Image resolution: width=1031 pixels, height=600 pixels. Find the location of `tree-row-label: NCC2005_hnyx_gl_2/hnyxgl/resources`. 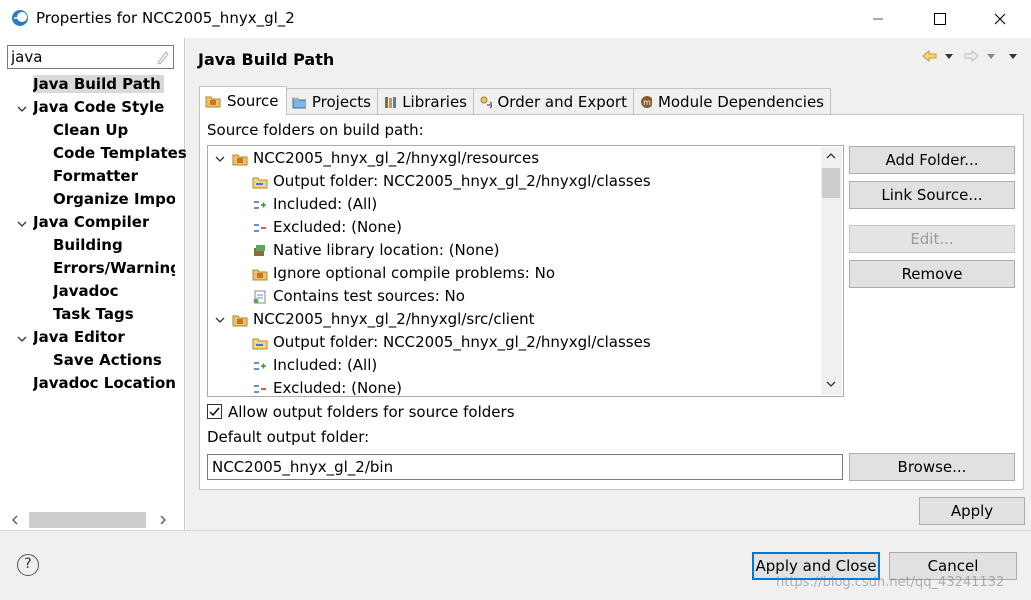

tree-row-label: NCC2005_hnyx_gl_2/hnyxgl/resources is located at coordinates (396, 158).